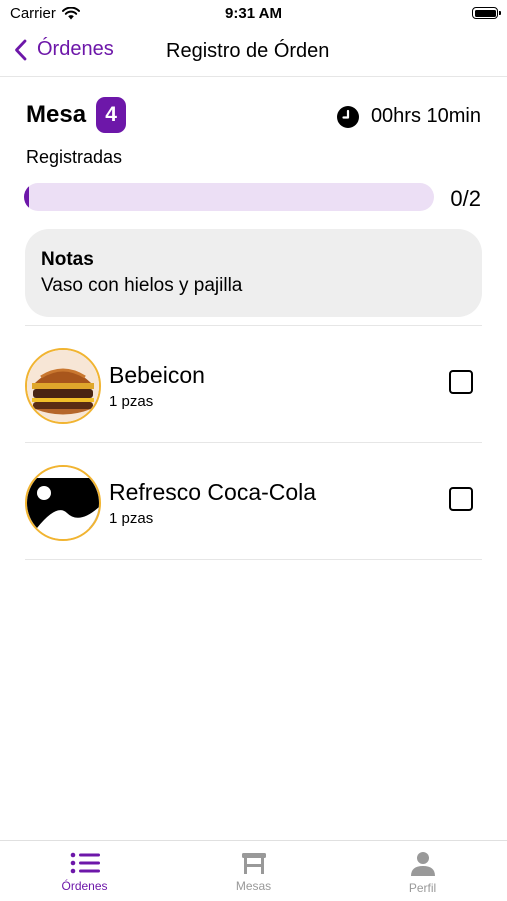 This screenshot has width=507, height=901. Describe the element at coordinates (75, 49) in the screenshot. I see `back-button-label: Órdenes` at that location.